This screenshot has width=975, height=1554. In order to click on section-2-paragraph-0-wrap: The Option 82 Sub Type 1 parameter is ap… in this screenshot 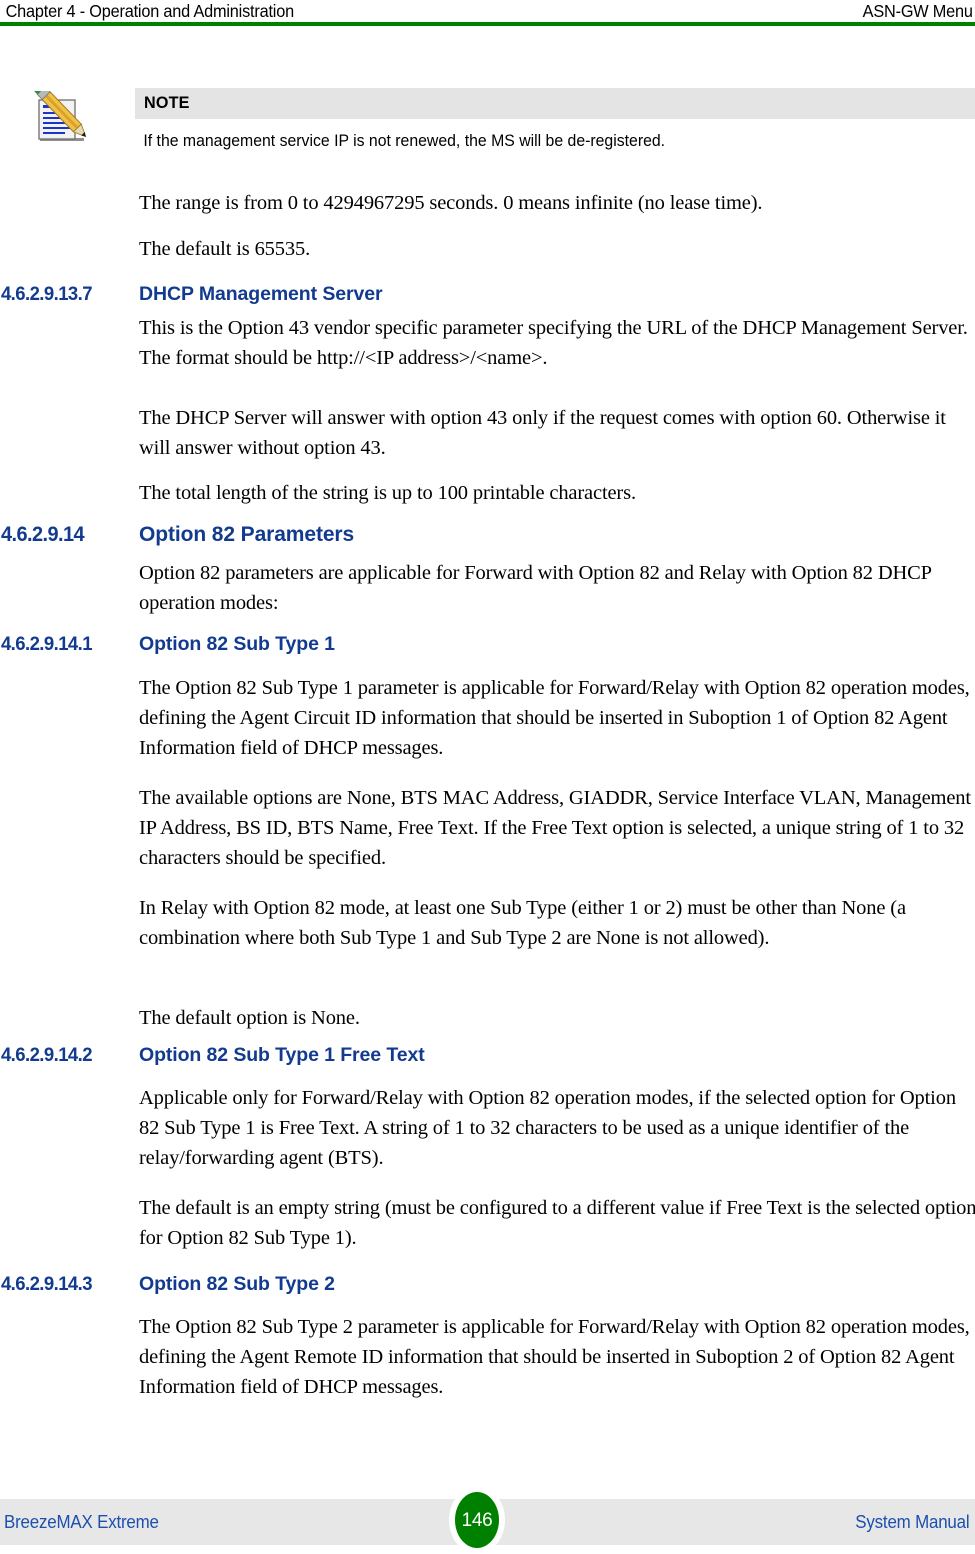, I will do `click(557, 718)`.